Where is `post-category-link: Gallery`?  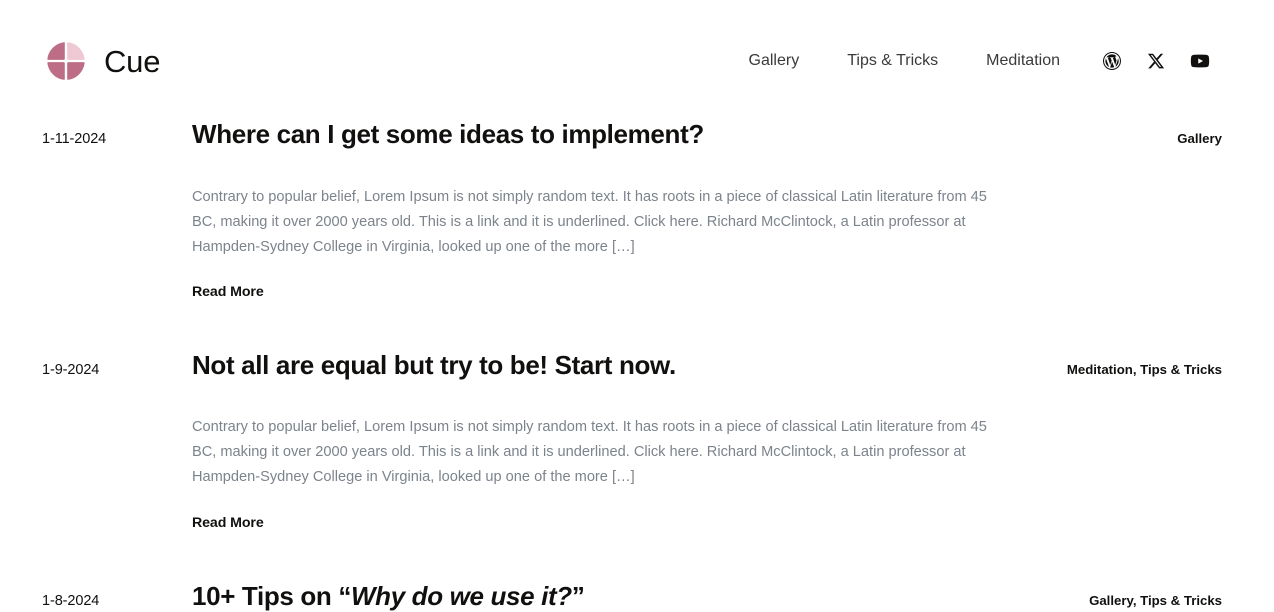
post-category-link: Gallery is located at coordinates (1199, 138).